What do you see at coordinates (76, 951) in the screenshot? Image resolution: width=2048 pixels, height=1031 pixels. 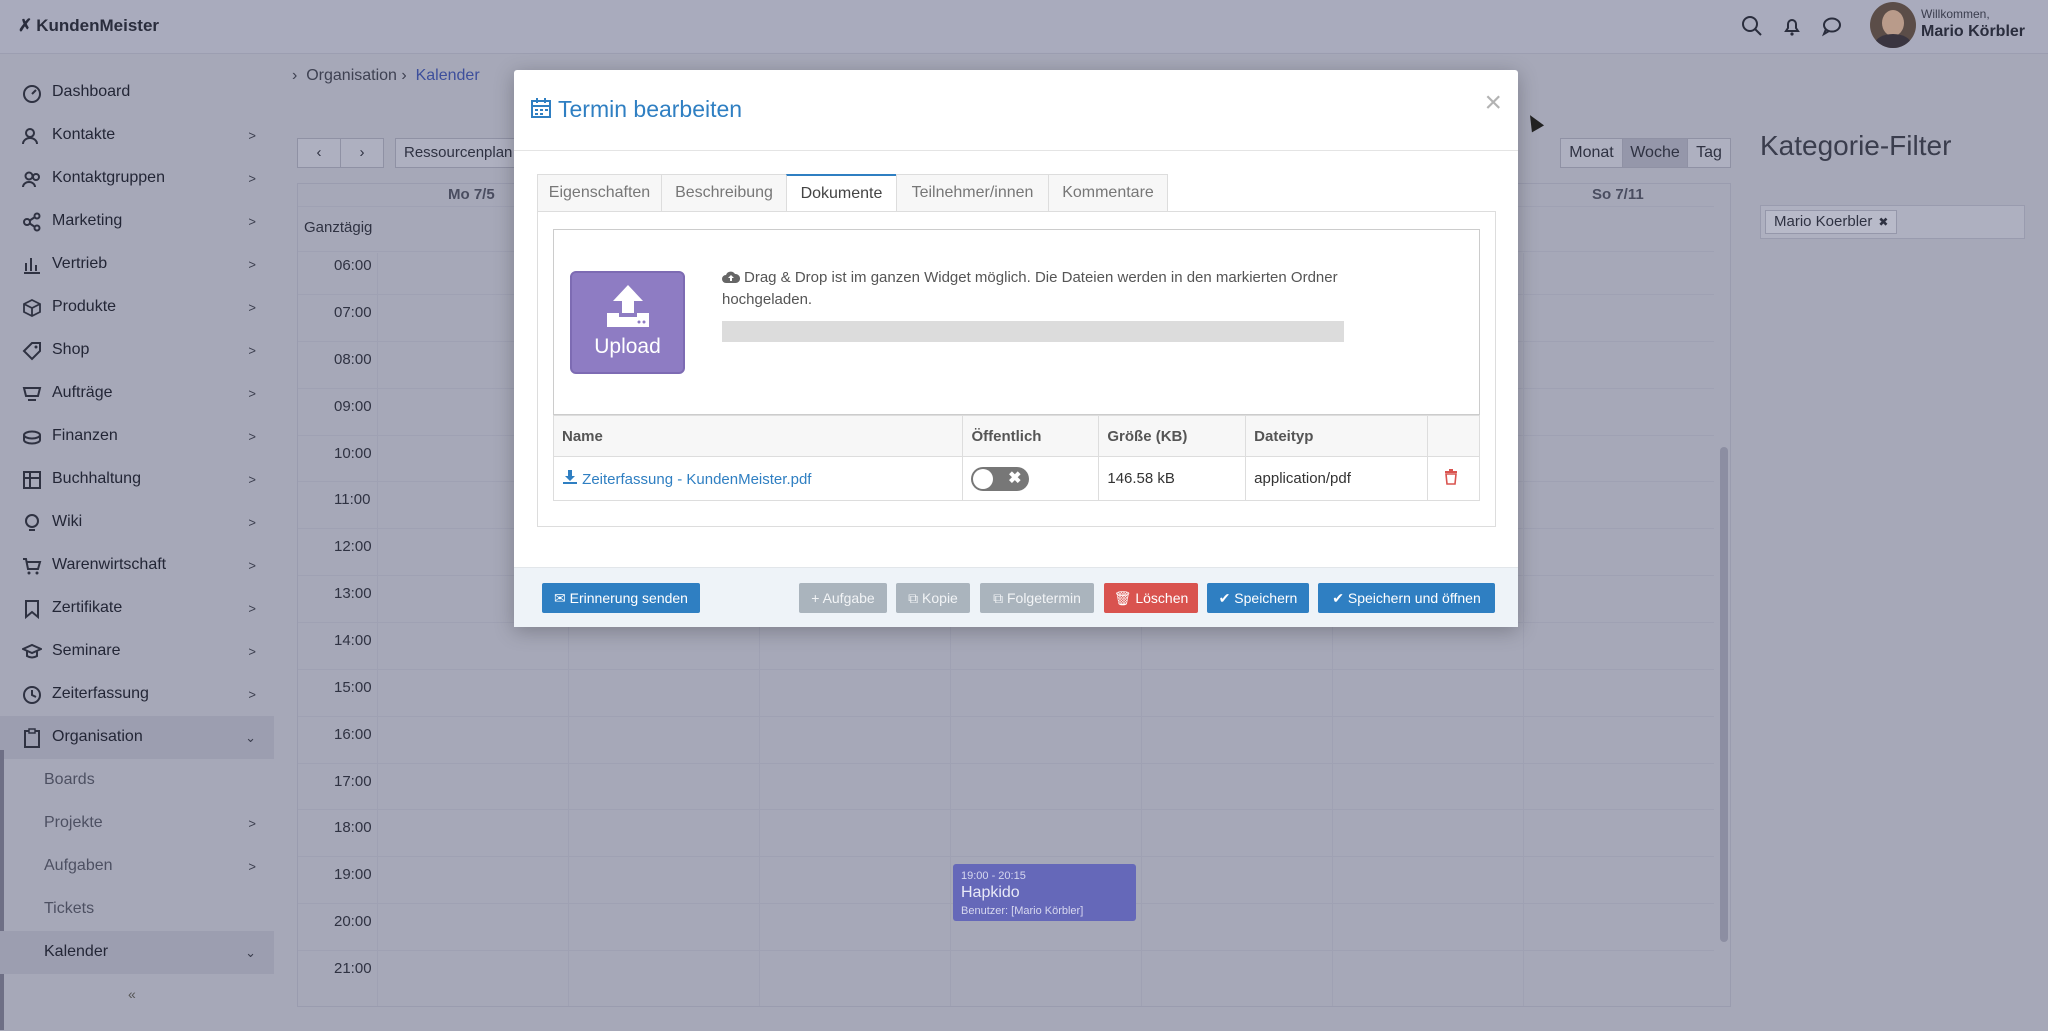 I see `sidebar-item-label: Kalender` at bounding box center [76, 951].